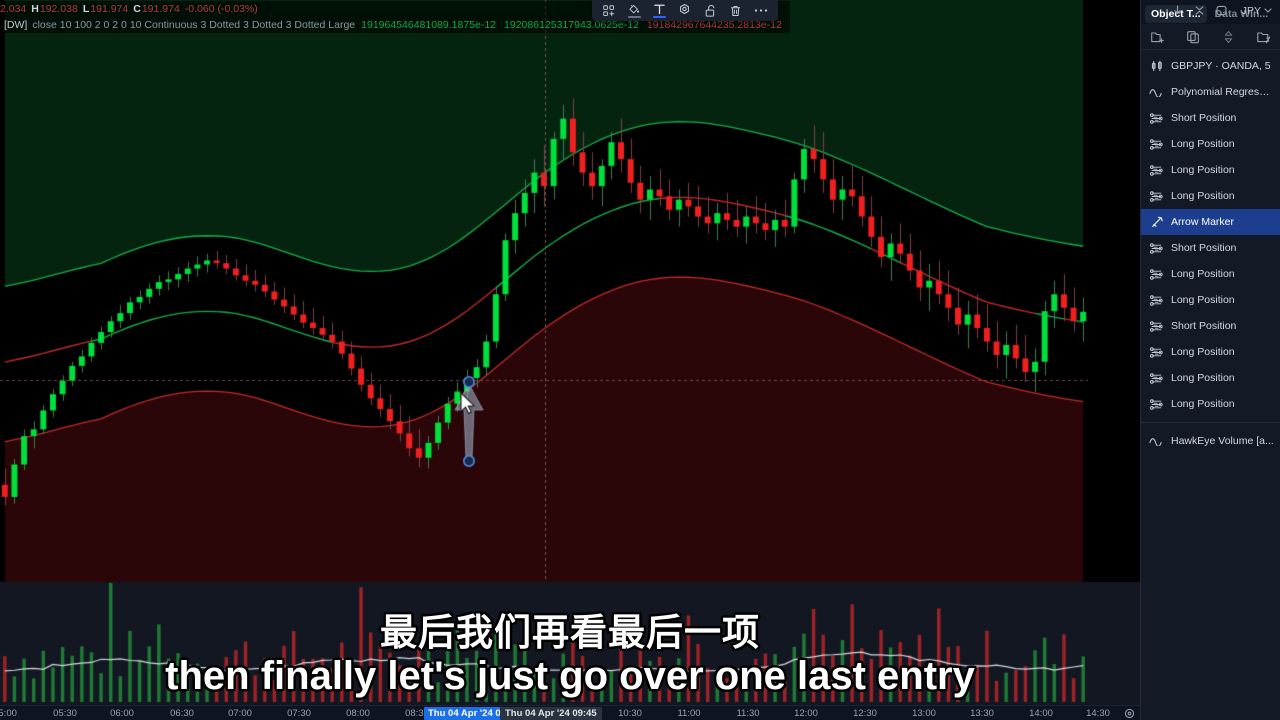  I want to click on paint-bucket-icon, so click(634, 10).